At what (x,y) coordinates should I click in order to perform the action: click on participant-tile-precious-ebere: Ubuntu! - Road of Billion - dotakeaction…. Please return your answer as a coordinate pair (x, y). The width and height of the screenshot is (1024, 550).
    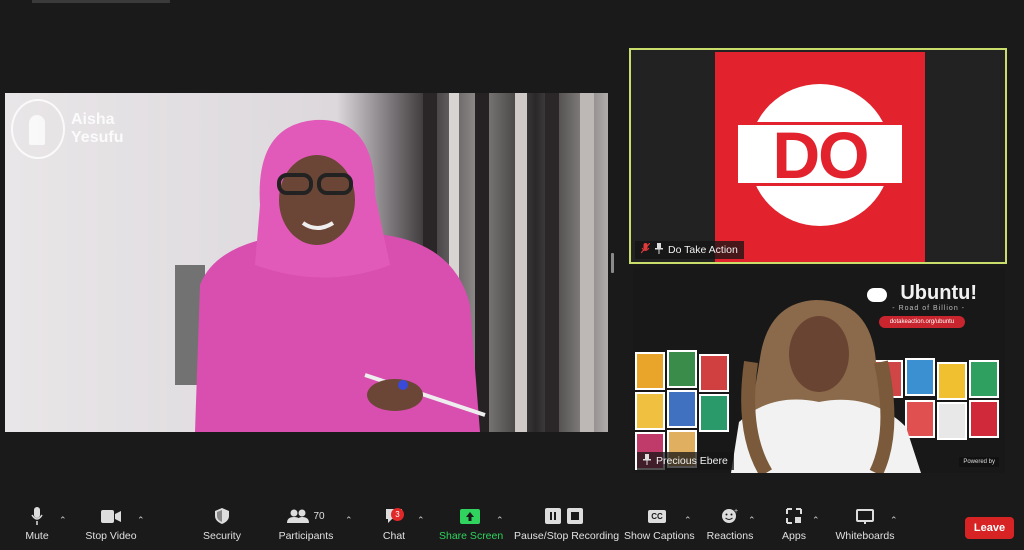
    Looking at the image, I should click on (819, 370).